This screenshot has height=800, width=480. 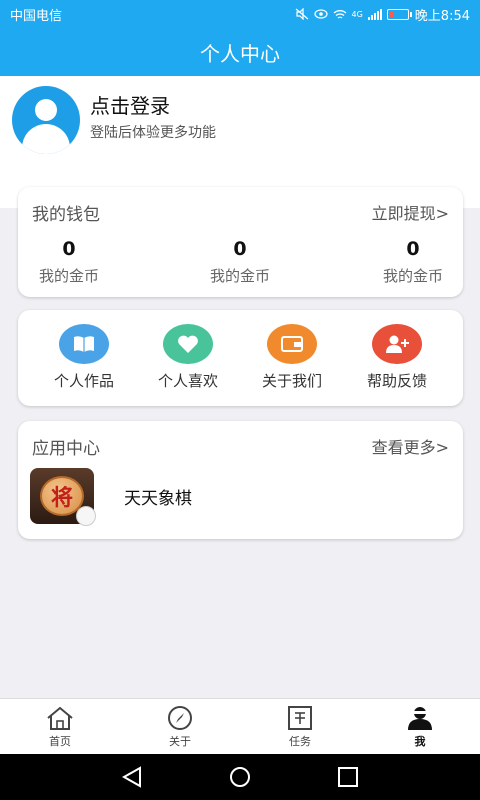 What do you see at coordinates (60, 741) in the screenshot?
I see `nav-label: 首页` at bounding box center [60, 741].